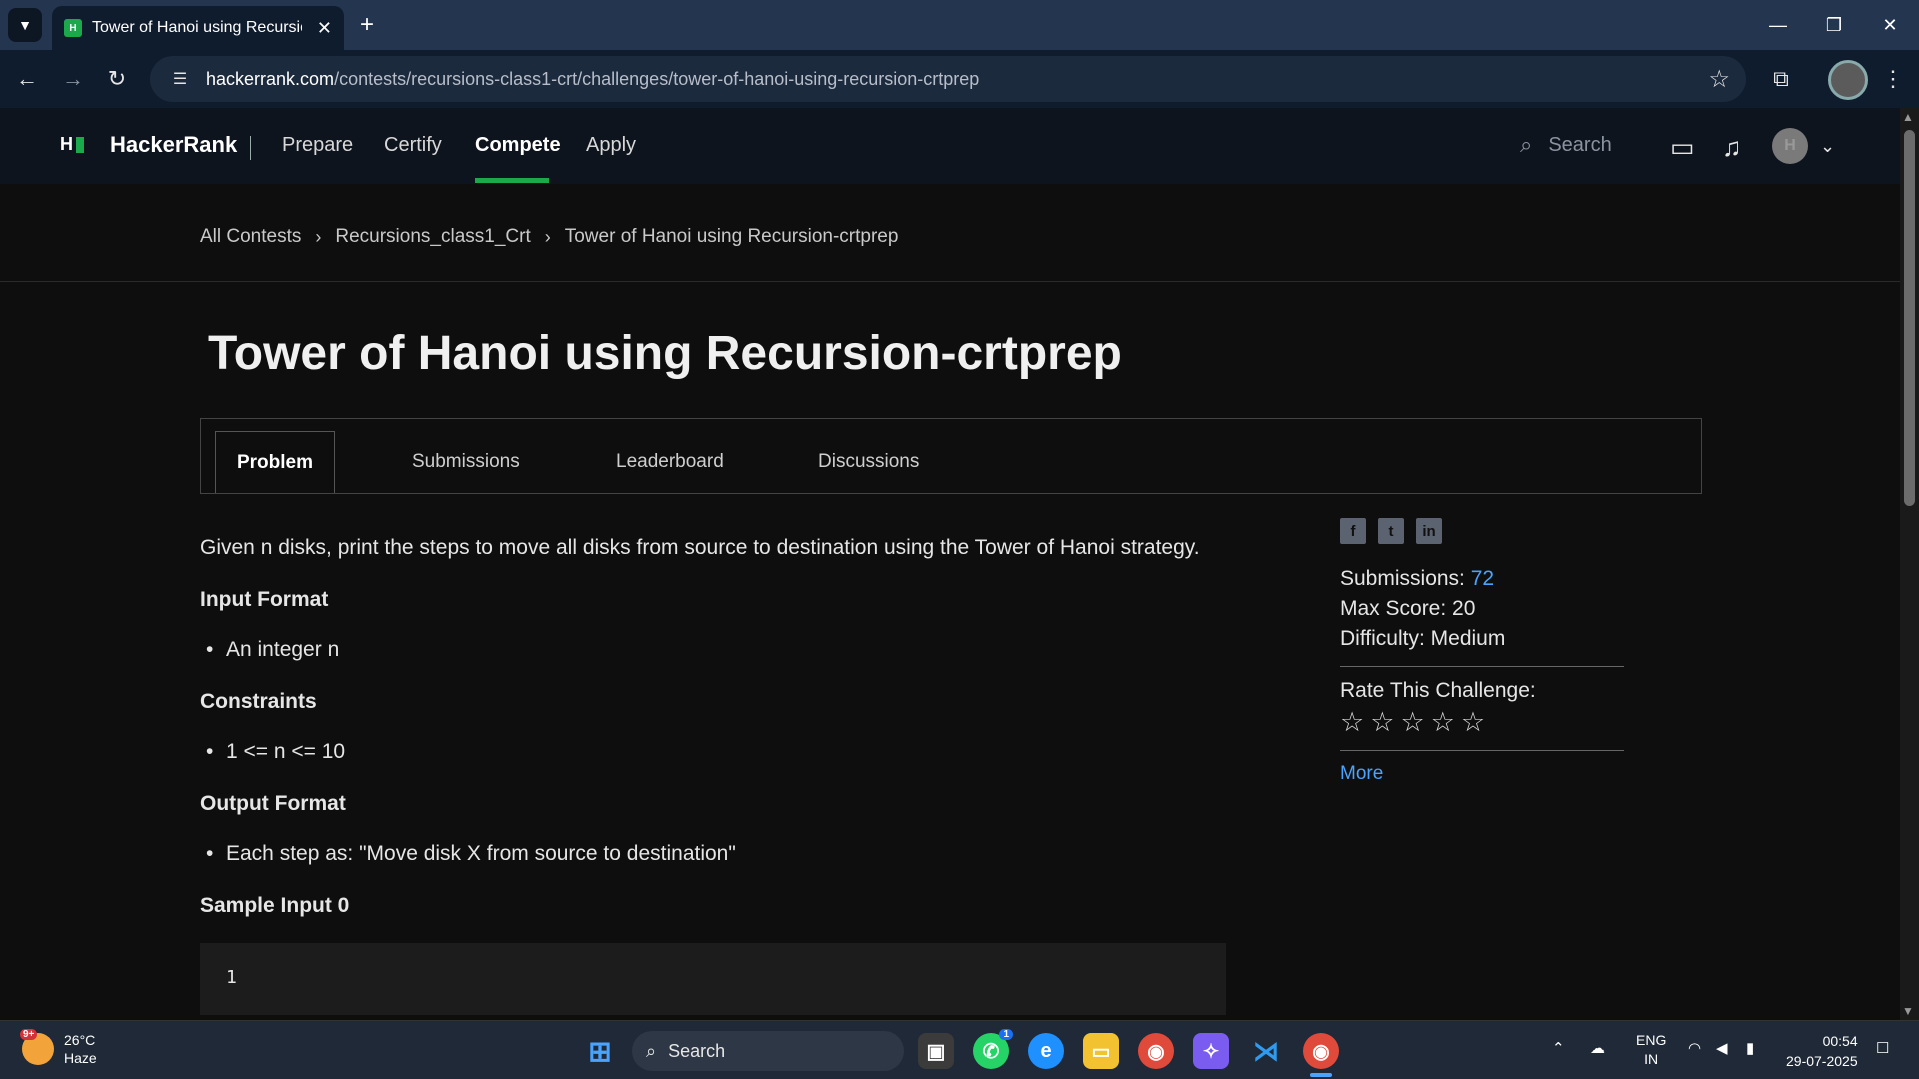  What do you see at coordinates (518, 145) in the screenshot?
I see `nav-compete: Compete` at bounding box center [518, 145].